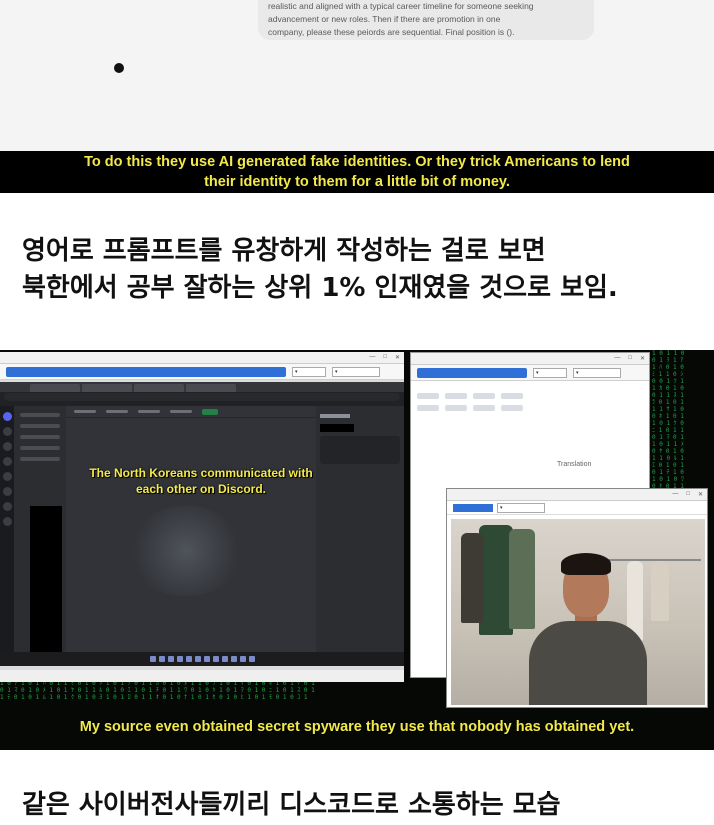  What do you see at coordinates (119, 68) in the screenshot?
I see `typing-dot-icon` at bounding box center [119, 68].